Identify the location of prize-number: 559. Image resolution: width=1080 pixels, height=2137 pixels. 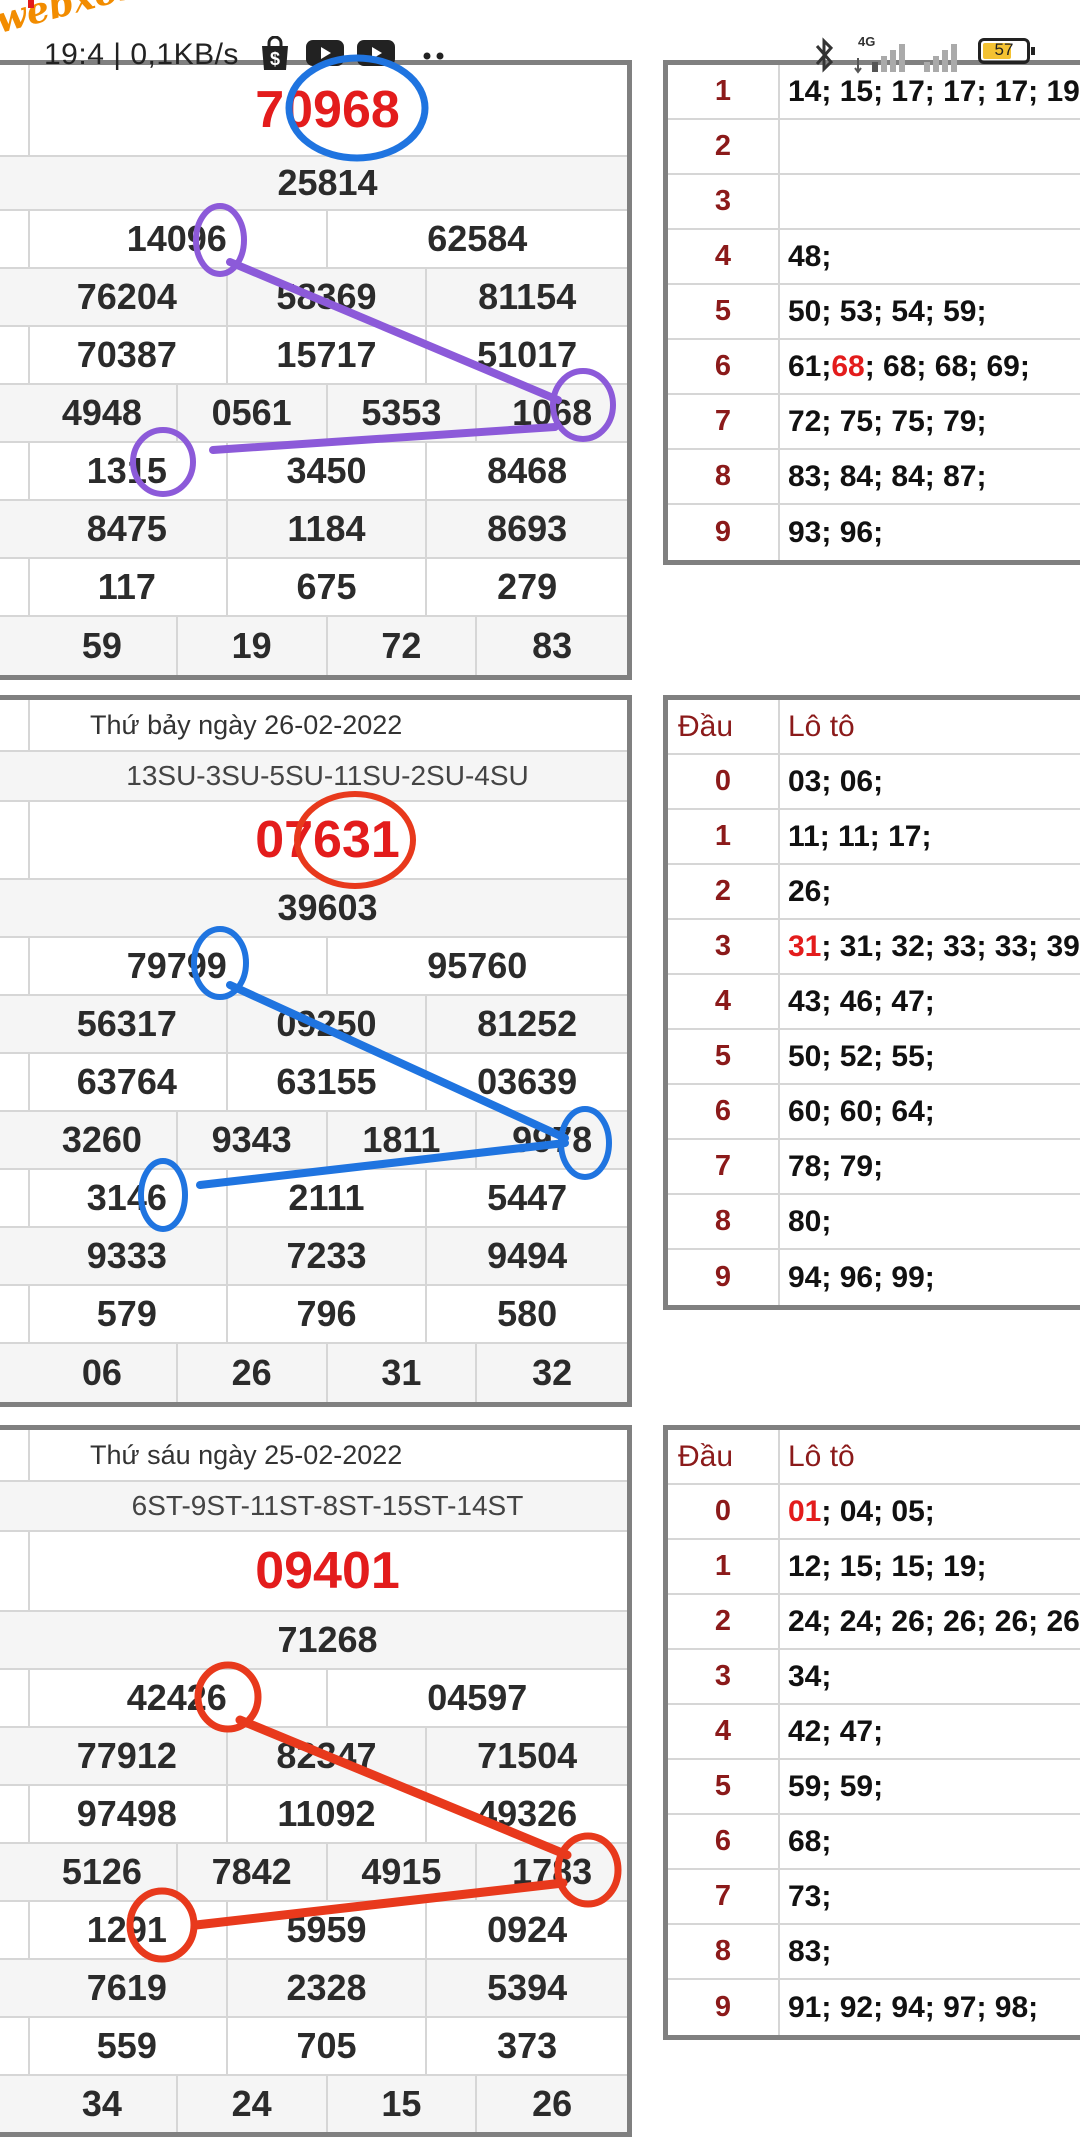
(128, 2046).